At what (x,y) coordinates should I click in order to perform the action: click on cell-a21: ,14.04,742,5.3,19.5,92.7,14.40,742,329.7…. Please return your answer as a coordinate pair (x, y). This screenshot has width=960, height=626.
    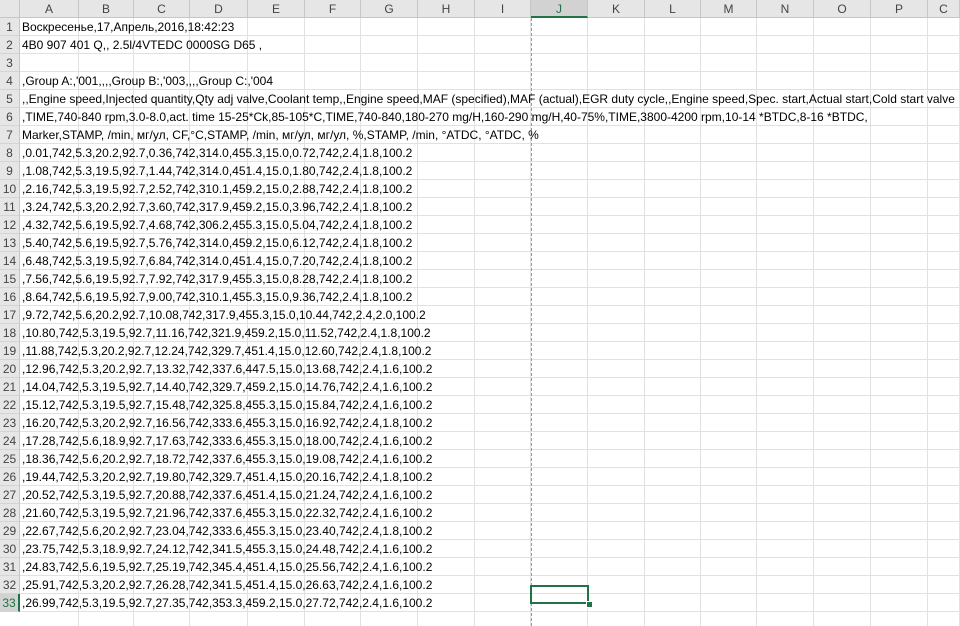
    Looking at the image, I should click on (227, 387).